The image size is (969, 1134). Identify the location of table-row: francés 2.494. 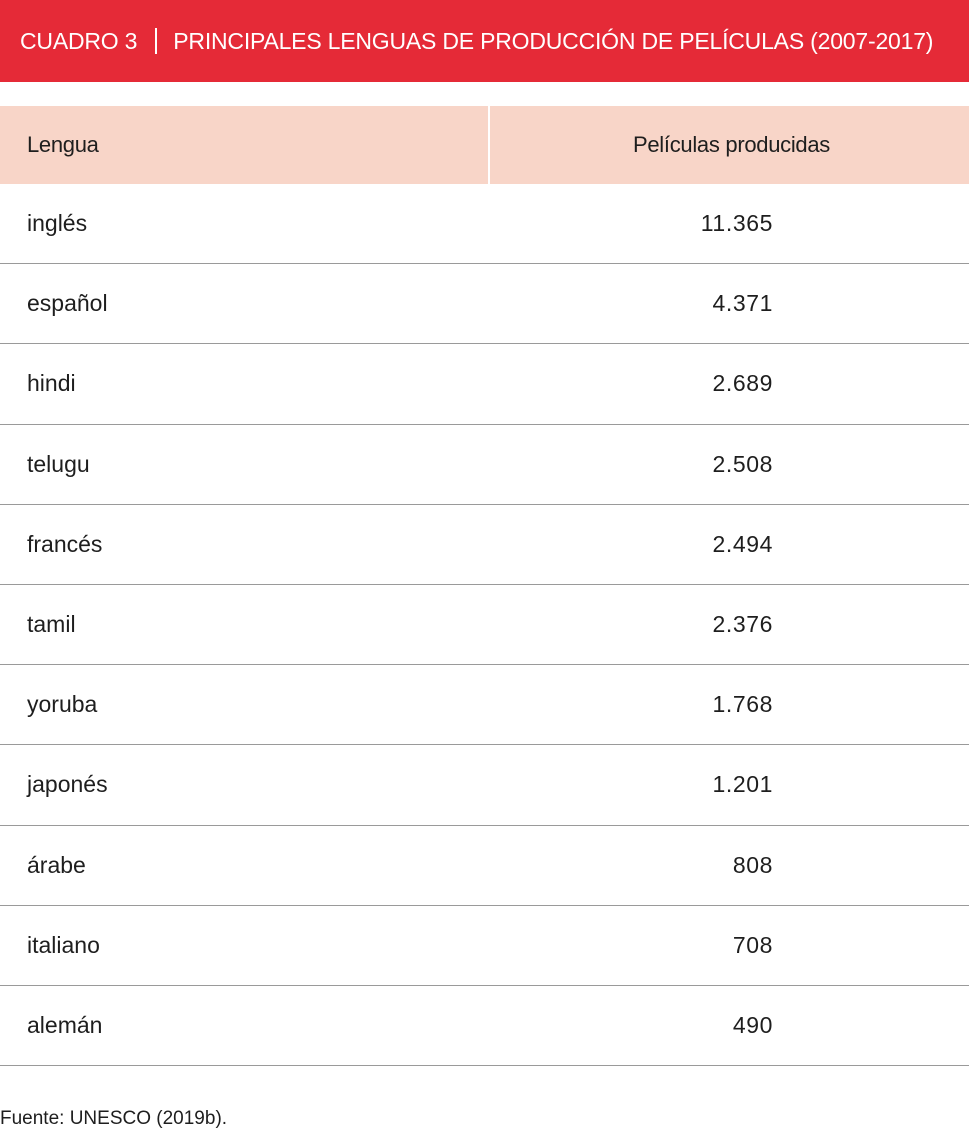
(484, 545).